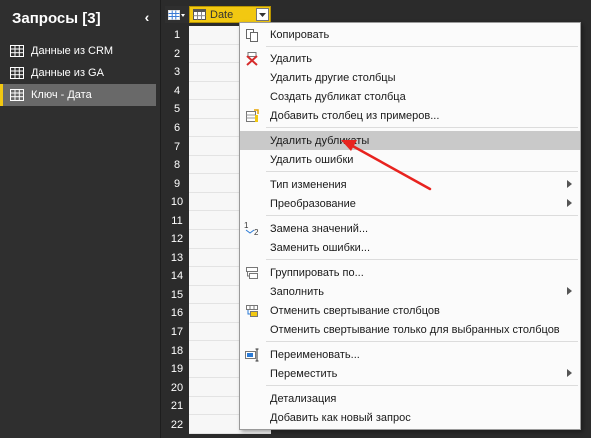  Describe the element at coordinates (177, 350) in the screenshot. I see `row-number: 18` at that location.